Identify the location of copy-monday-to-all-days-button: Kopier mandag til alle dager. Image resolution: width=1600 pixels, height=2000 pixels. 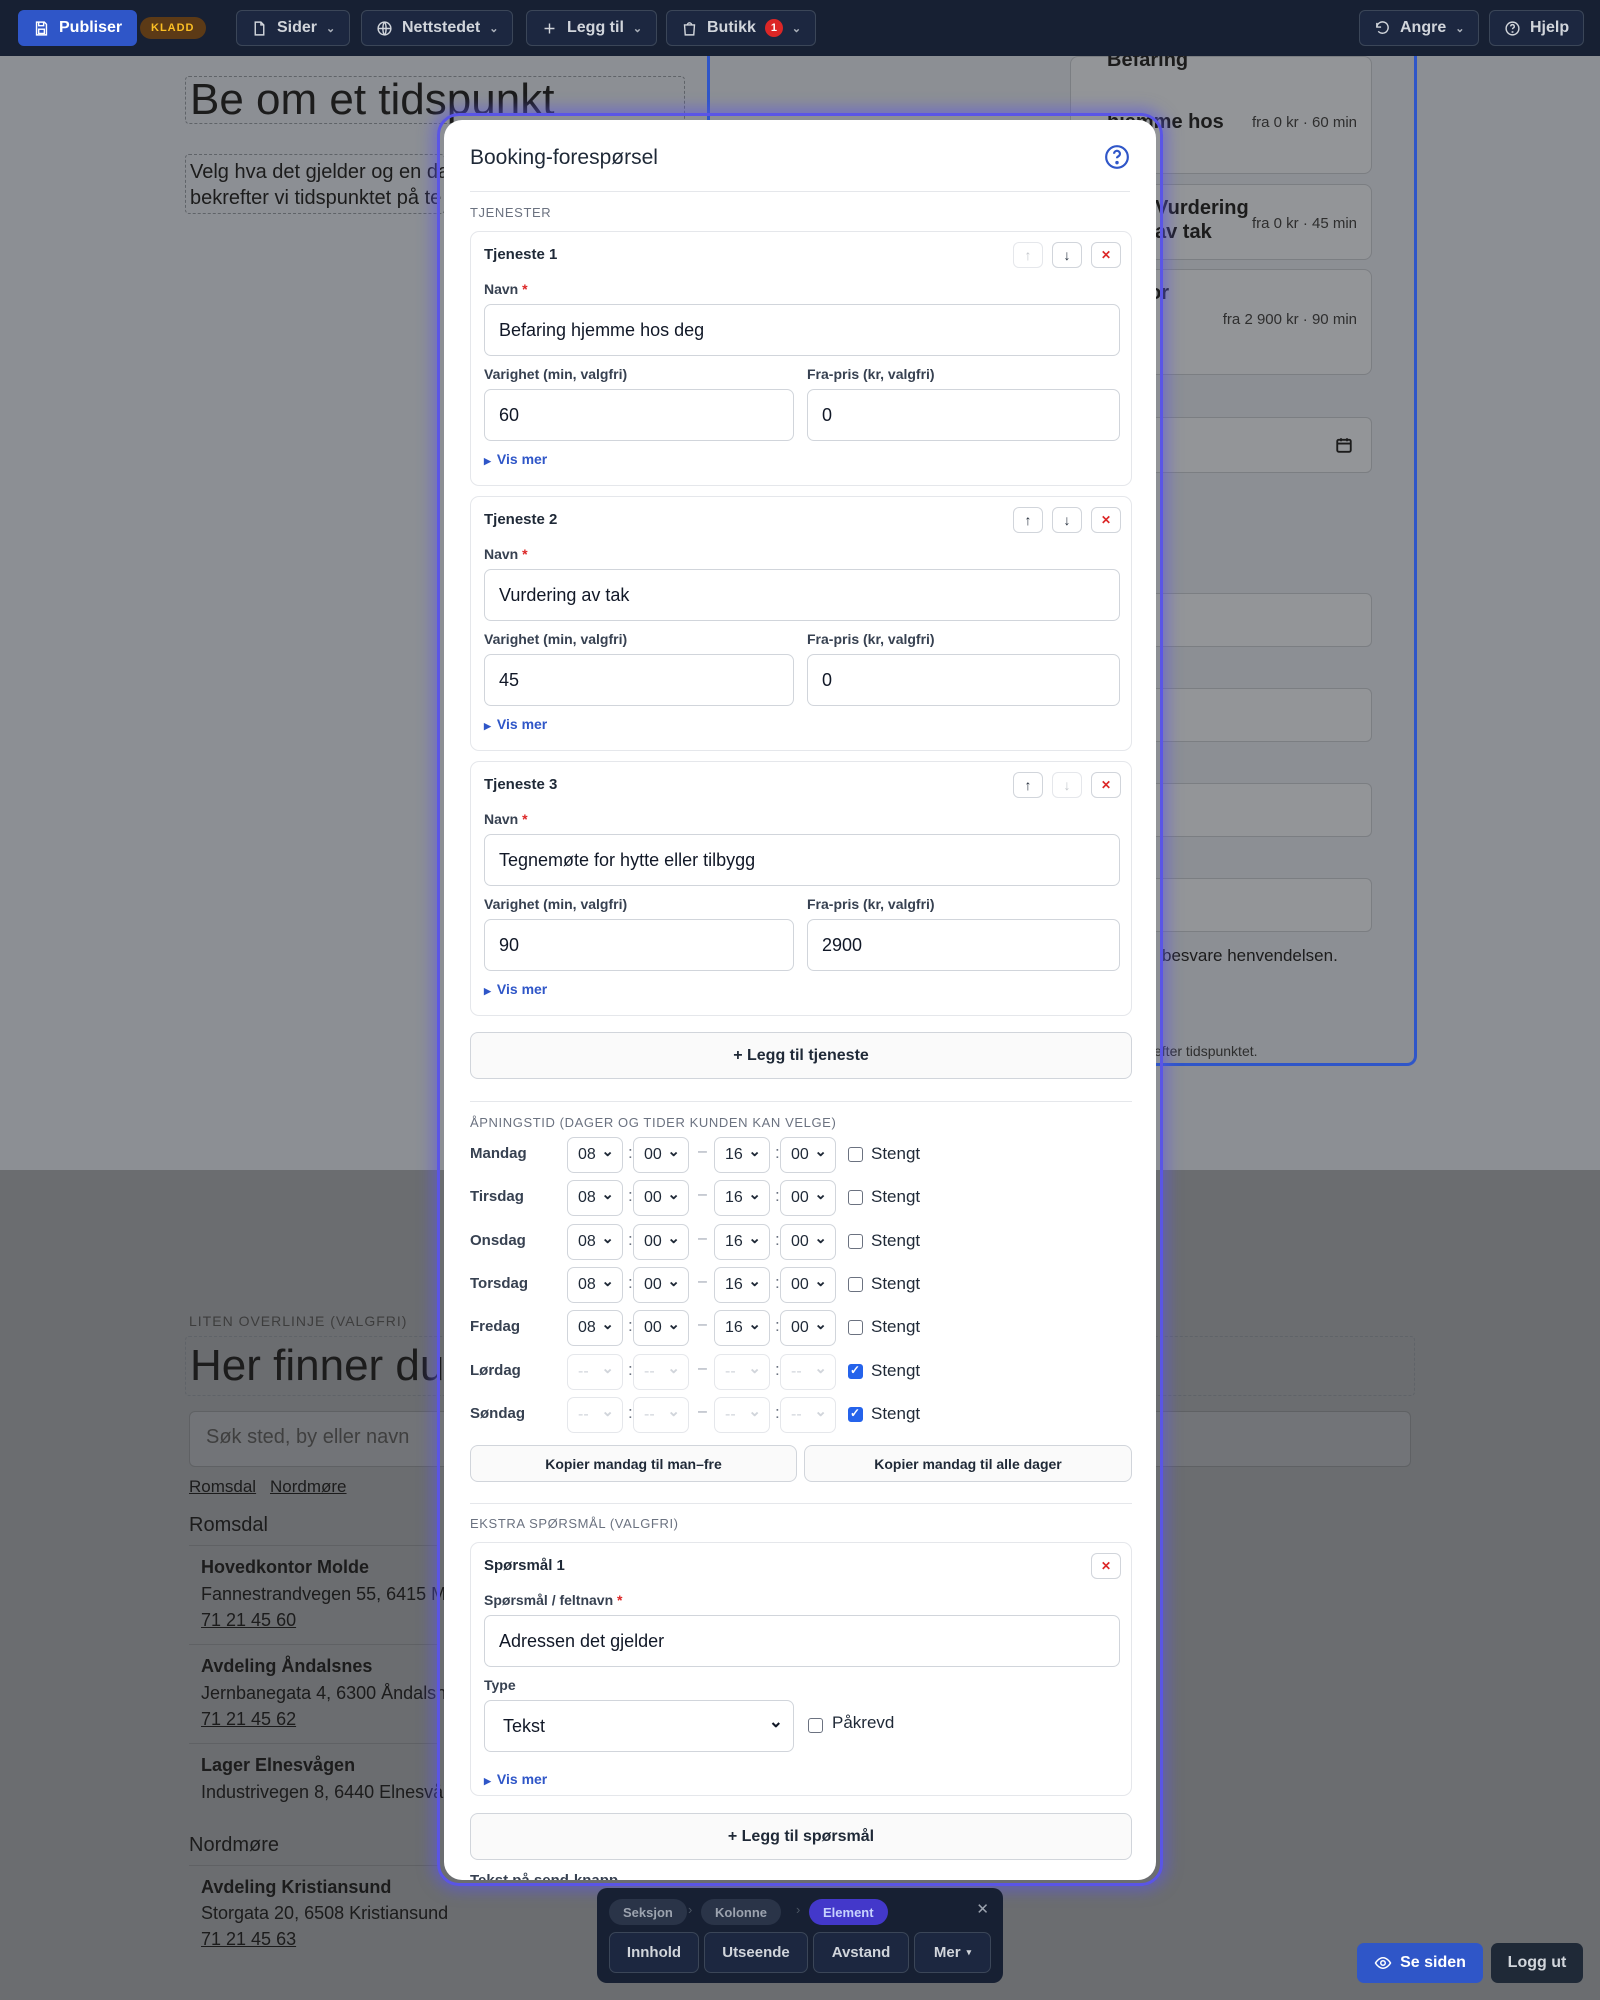
(968, 1463).